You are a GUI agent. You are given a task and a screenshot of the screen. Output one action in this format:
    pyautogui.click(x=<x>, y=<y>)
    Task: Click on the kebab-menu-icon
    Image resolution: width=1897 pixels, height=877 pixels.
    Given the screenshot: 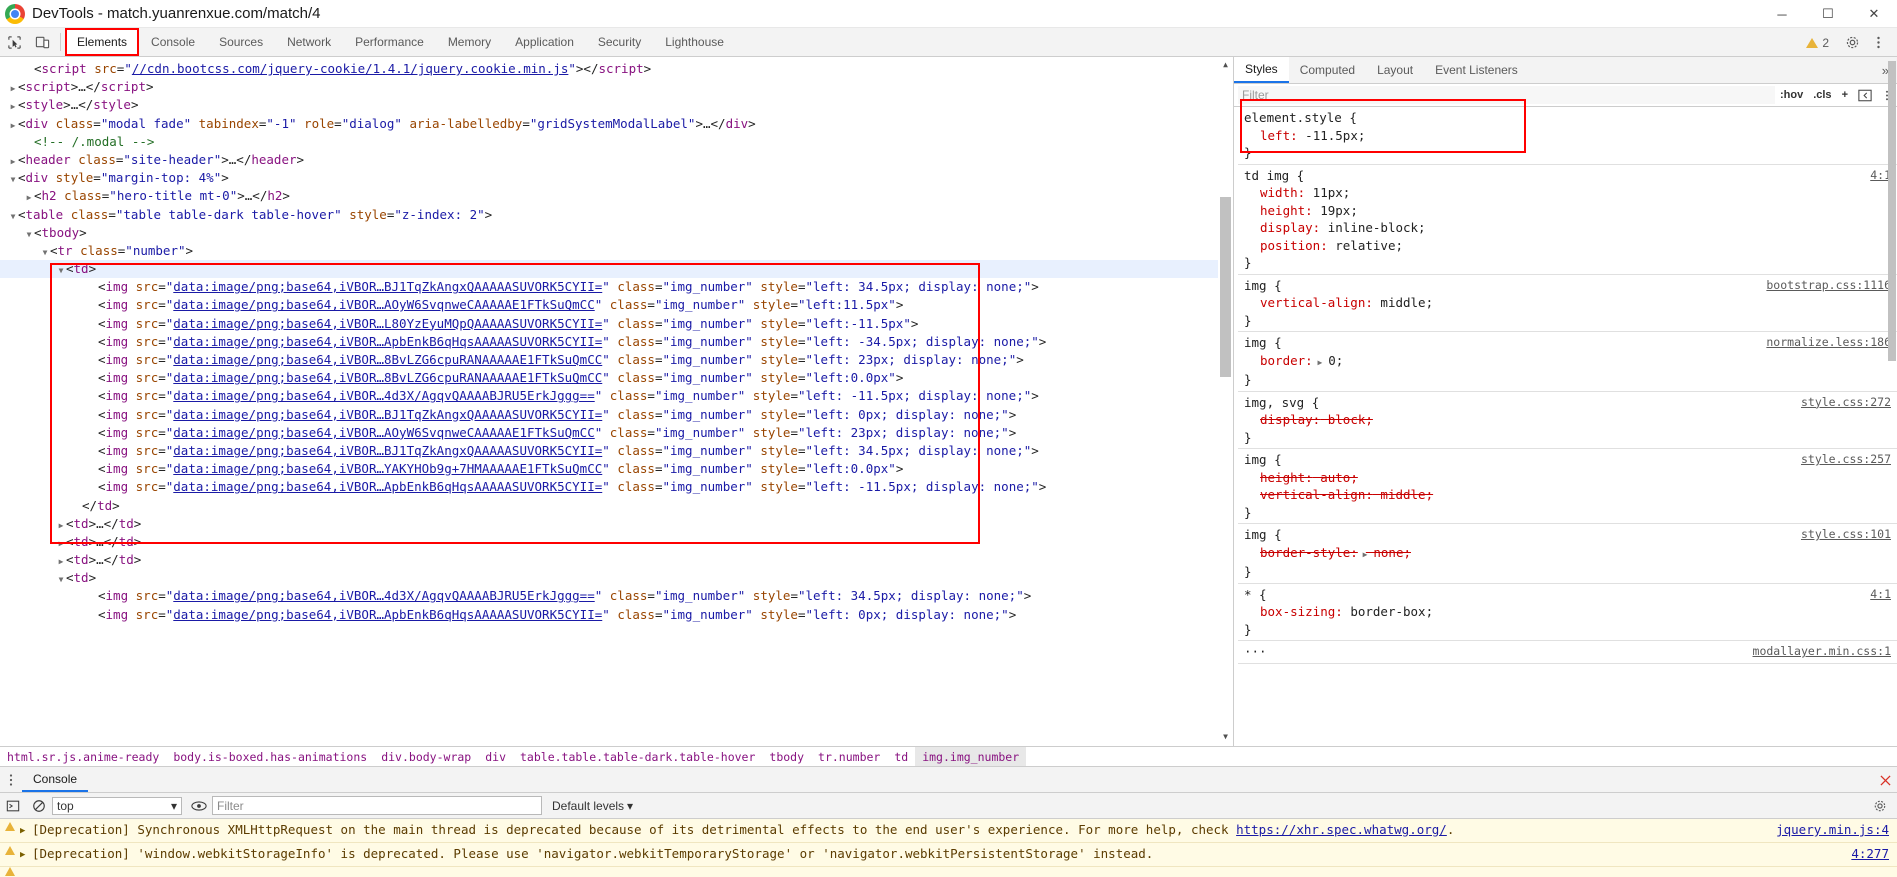 What is the action you would take?
    pyautogui.click(x=1878, y=42)
    